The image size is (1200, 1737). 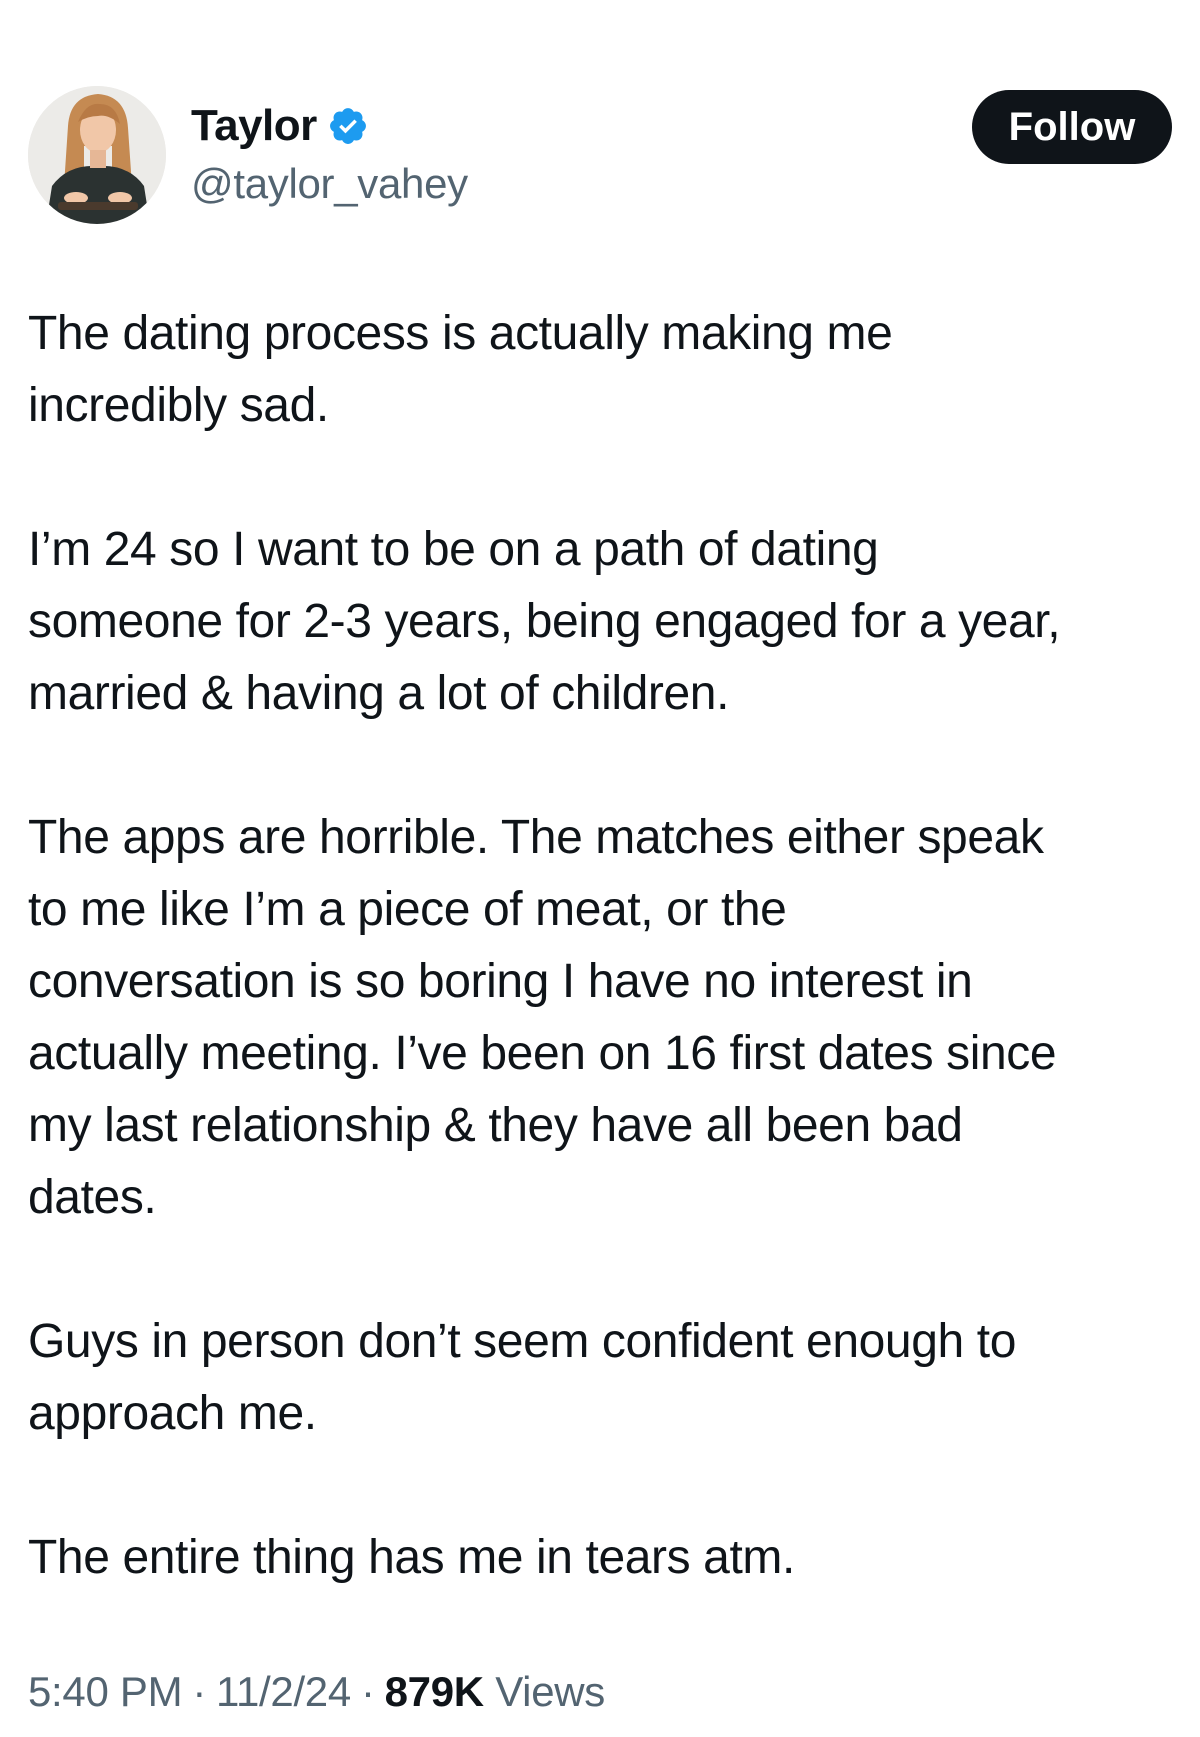 I want to click on tweet-header: Taylor @taylor_vahey Follow, so click(x=600, y=156).